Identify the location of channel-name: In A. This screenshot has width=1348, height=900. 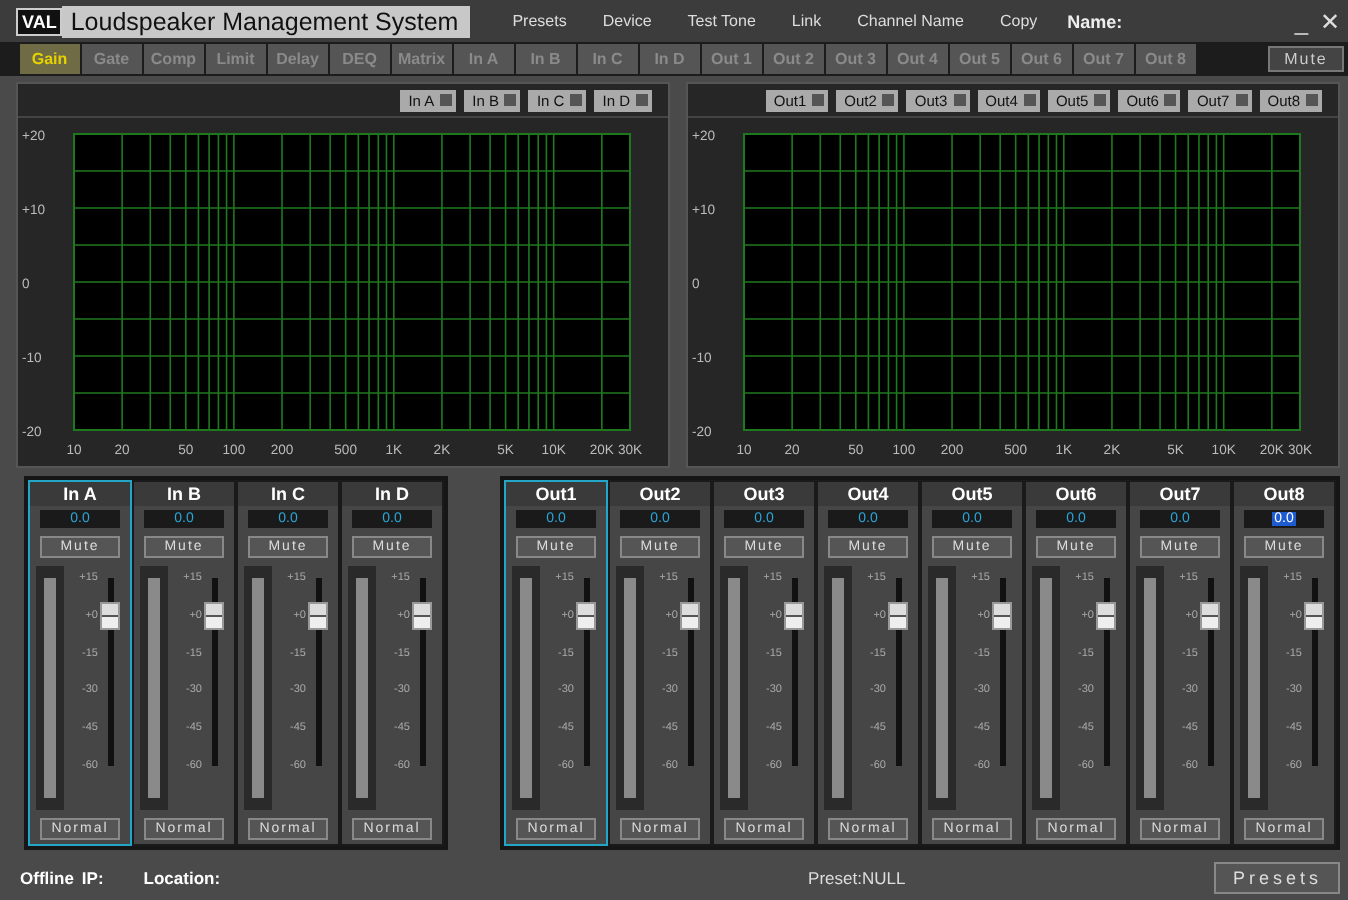
(80, 494).